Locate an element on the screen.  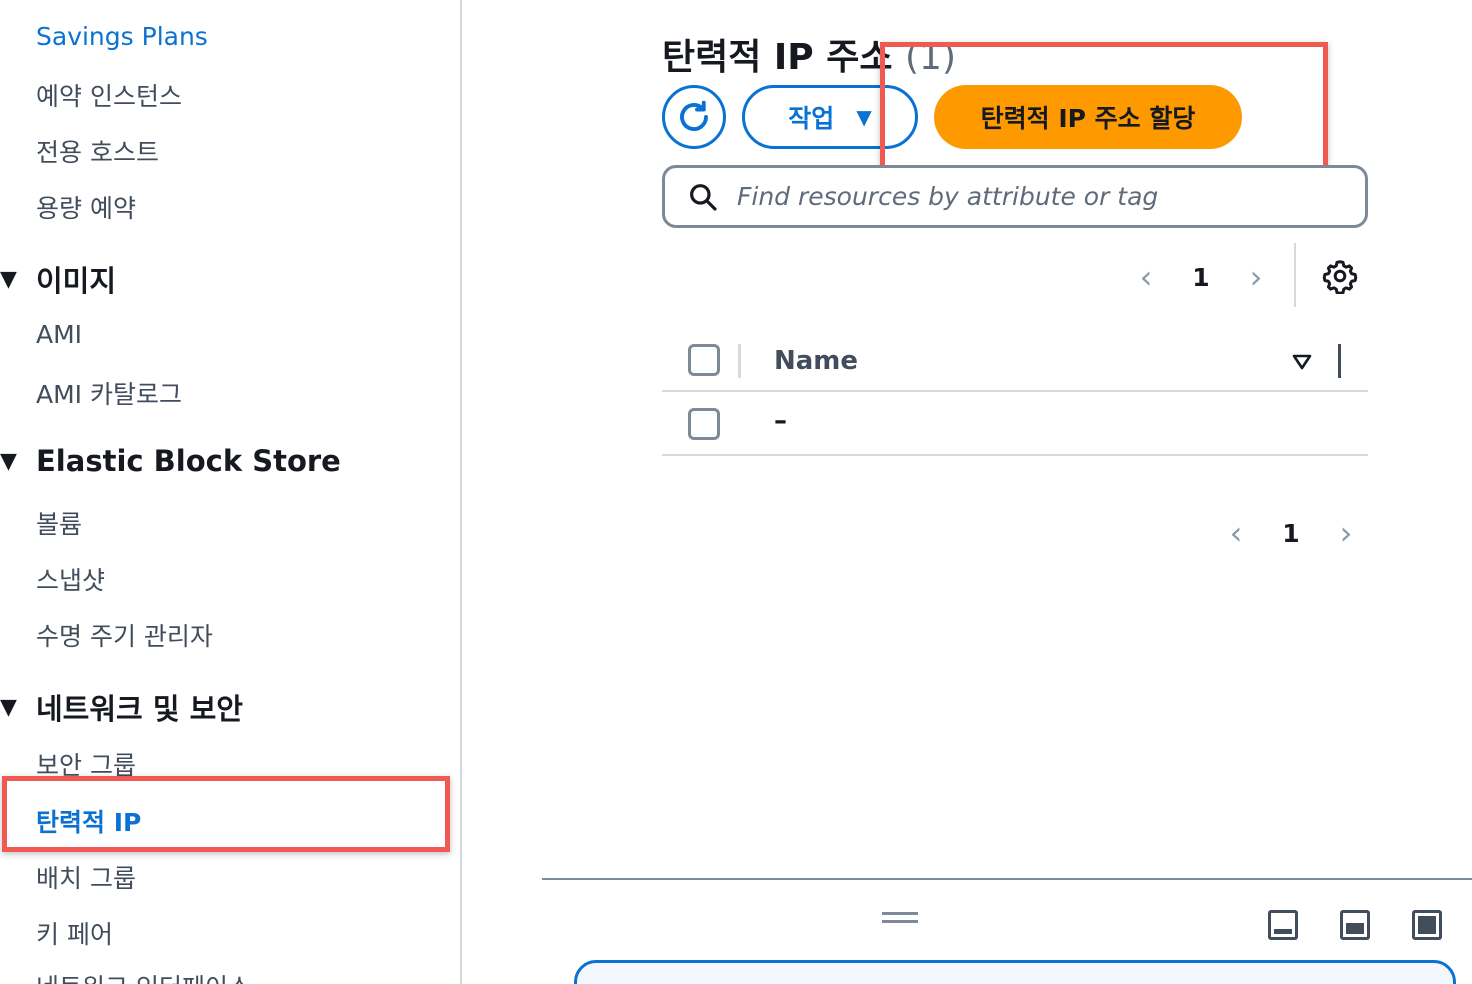
search-icon is located at coordinates (704, 197).